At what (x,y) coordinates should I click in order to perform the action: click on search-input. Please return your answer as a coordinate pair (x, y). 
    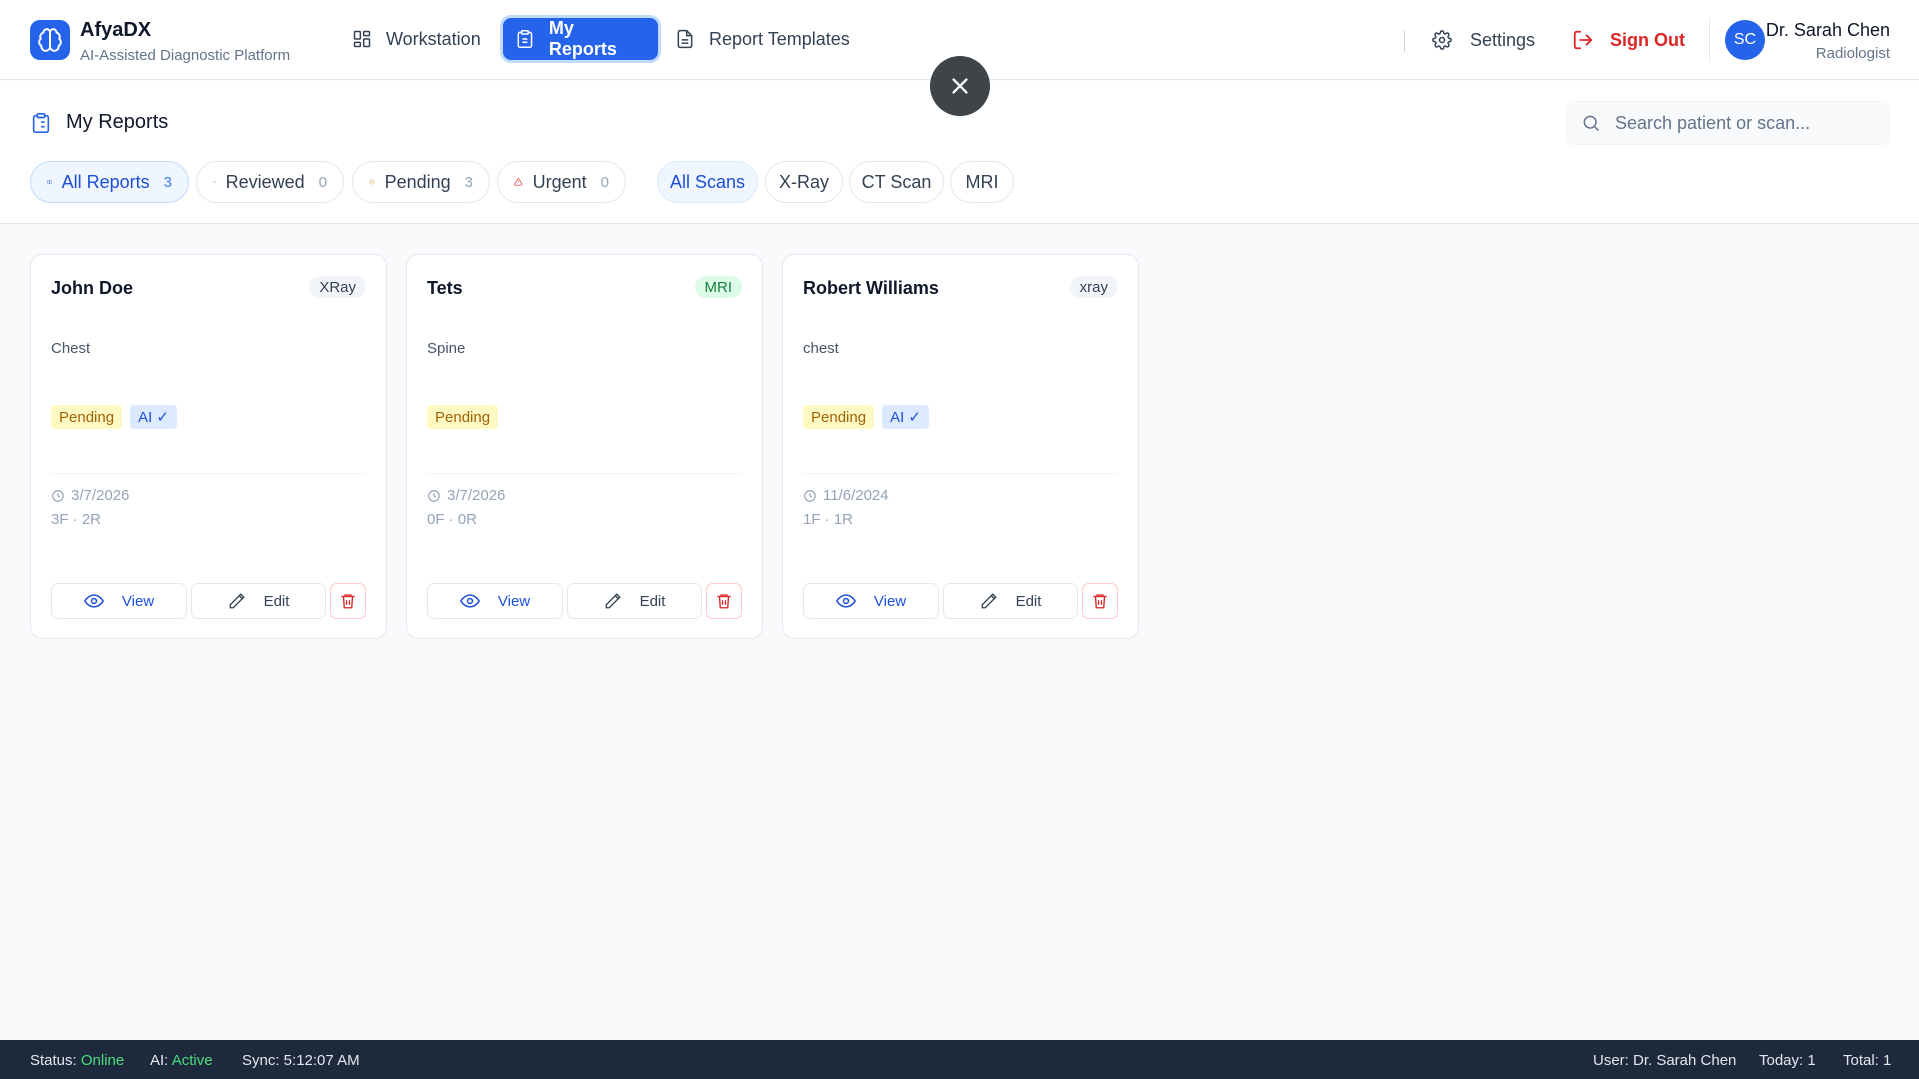
    Looking at the image, I should click on (1745, 123).